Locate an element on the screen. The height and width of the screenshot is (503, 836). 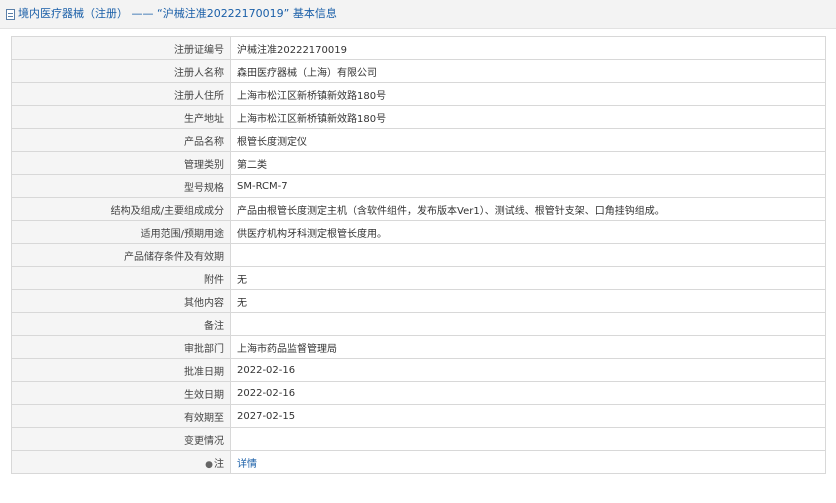
row-label: 注册人住所 is located at coordinates (121, 94).